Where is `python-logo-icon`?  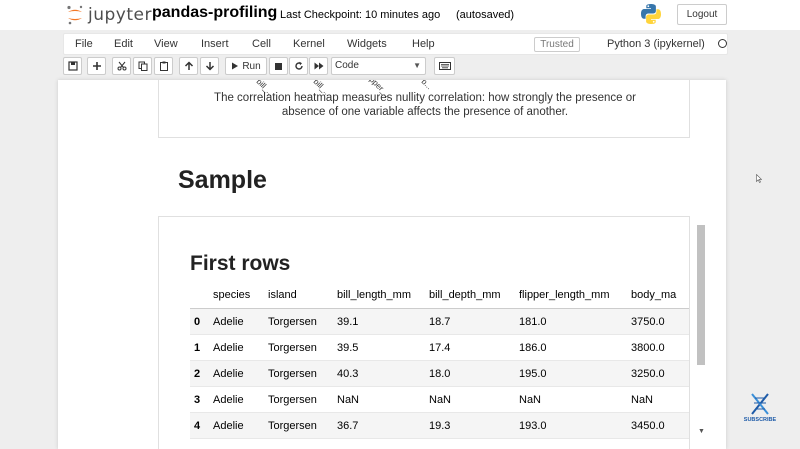 python-logo-icon is located at coordinates (651, 14).